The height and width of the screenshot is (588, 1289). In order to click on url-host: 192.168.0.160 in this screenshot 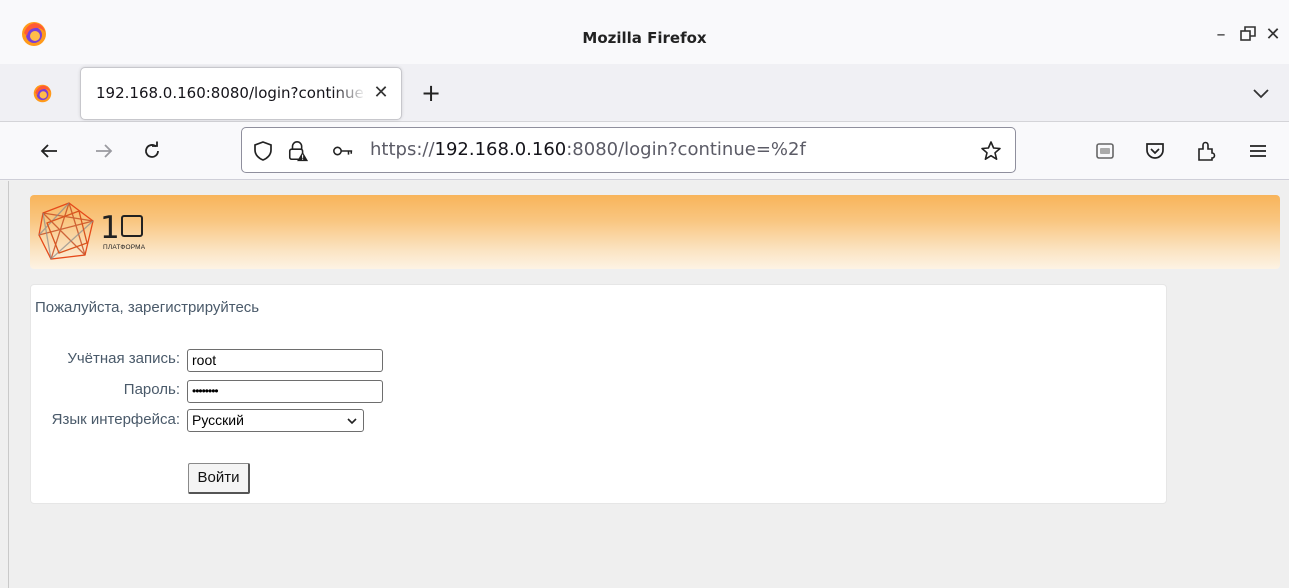, I will do `click(500, 149)`.